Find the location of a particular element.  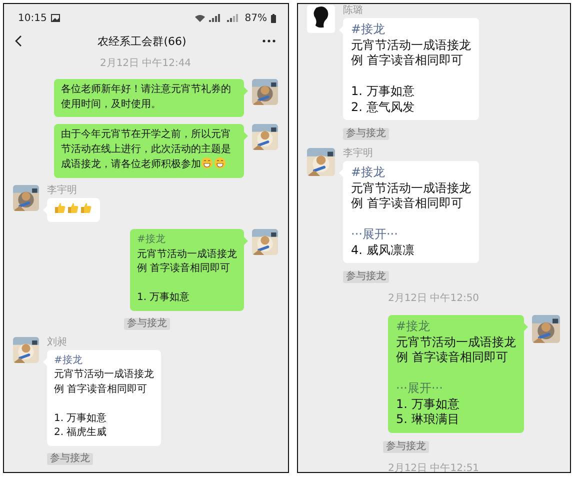

battery-percent: 87% is located at coordinates (255, 18).